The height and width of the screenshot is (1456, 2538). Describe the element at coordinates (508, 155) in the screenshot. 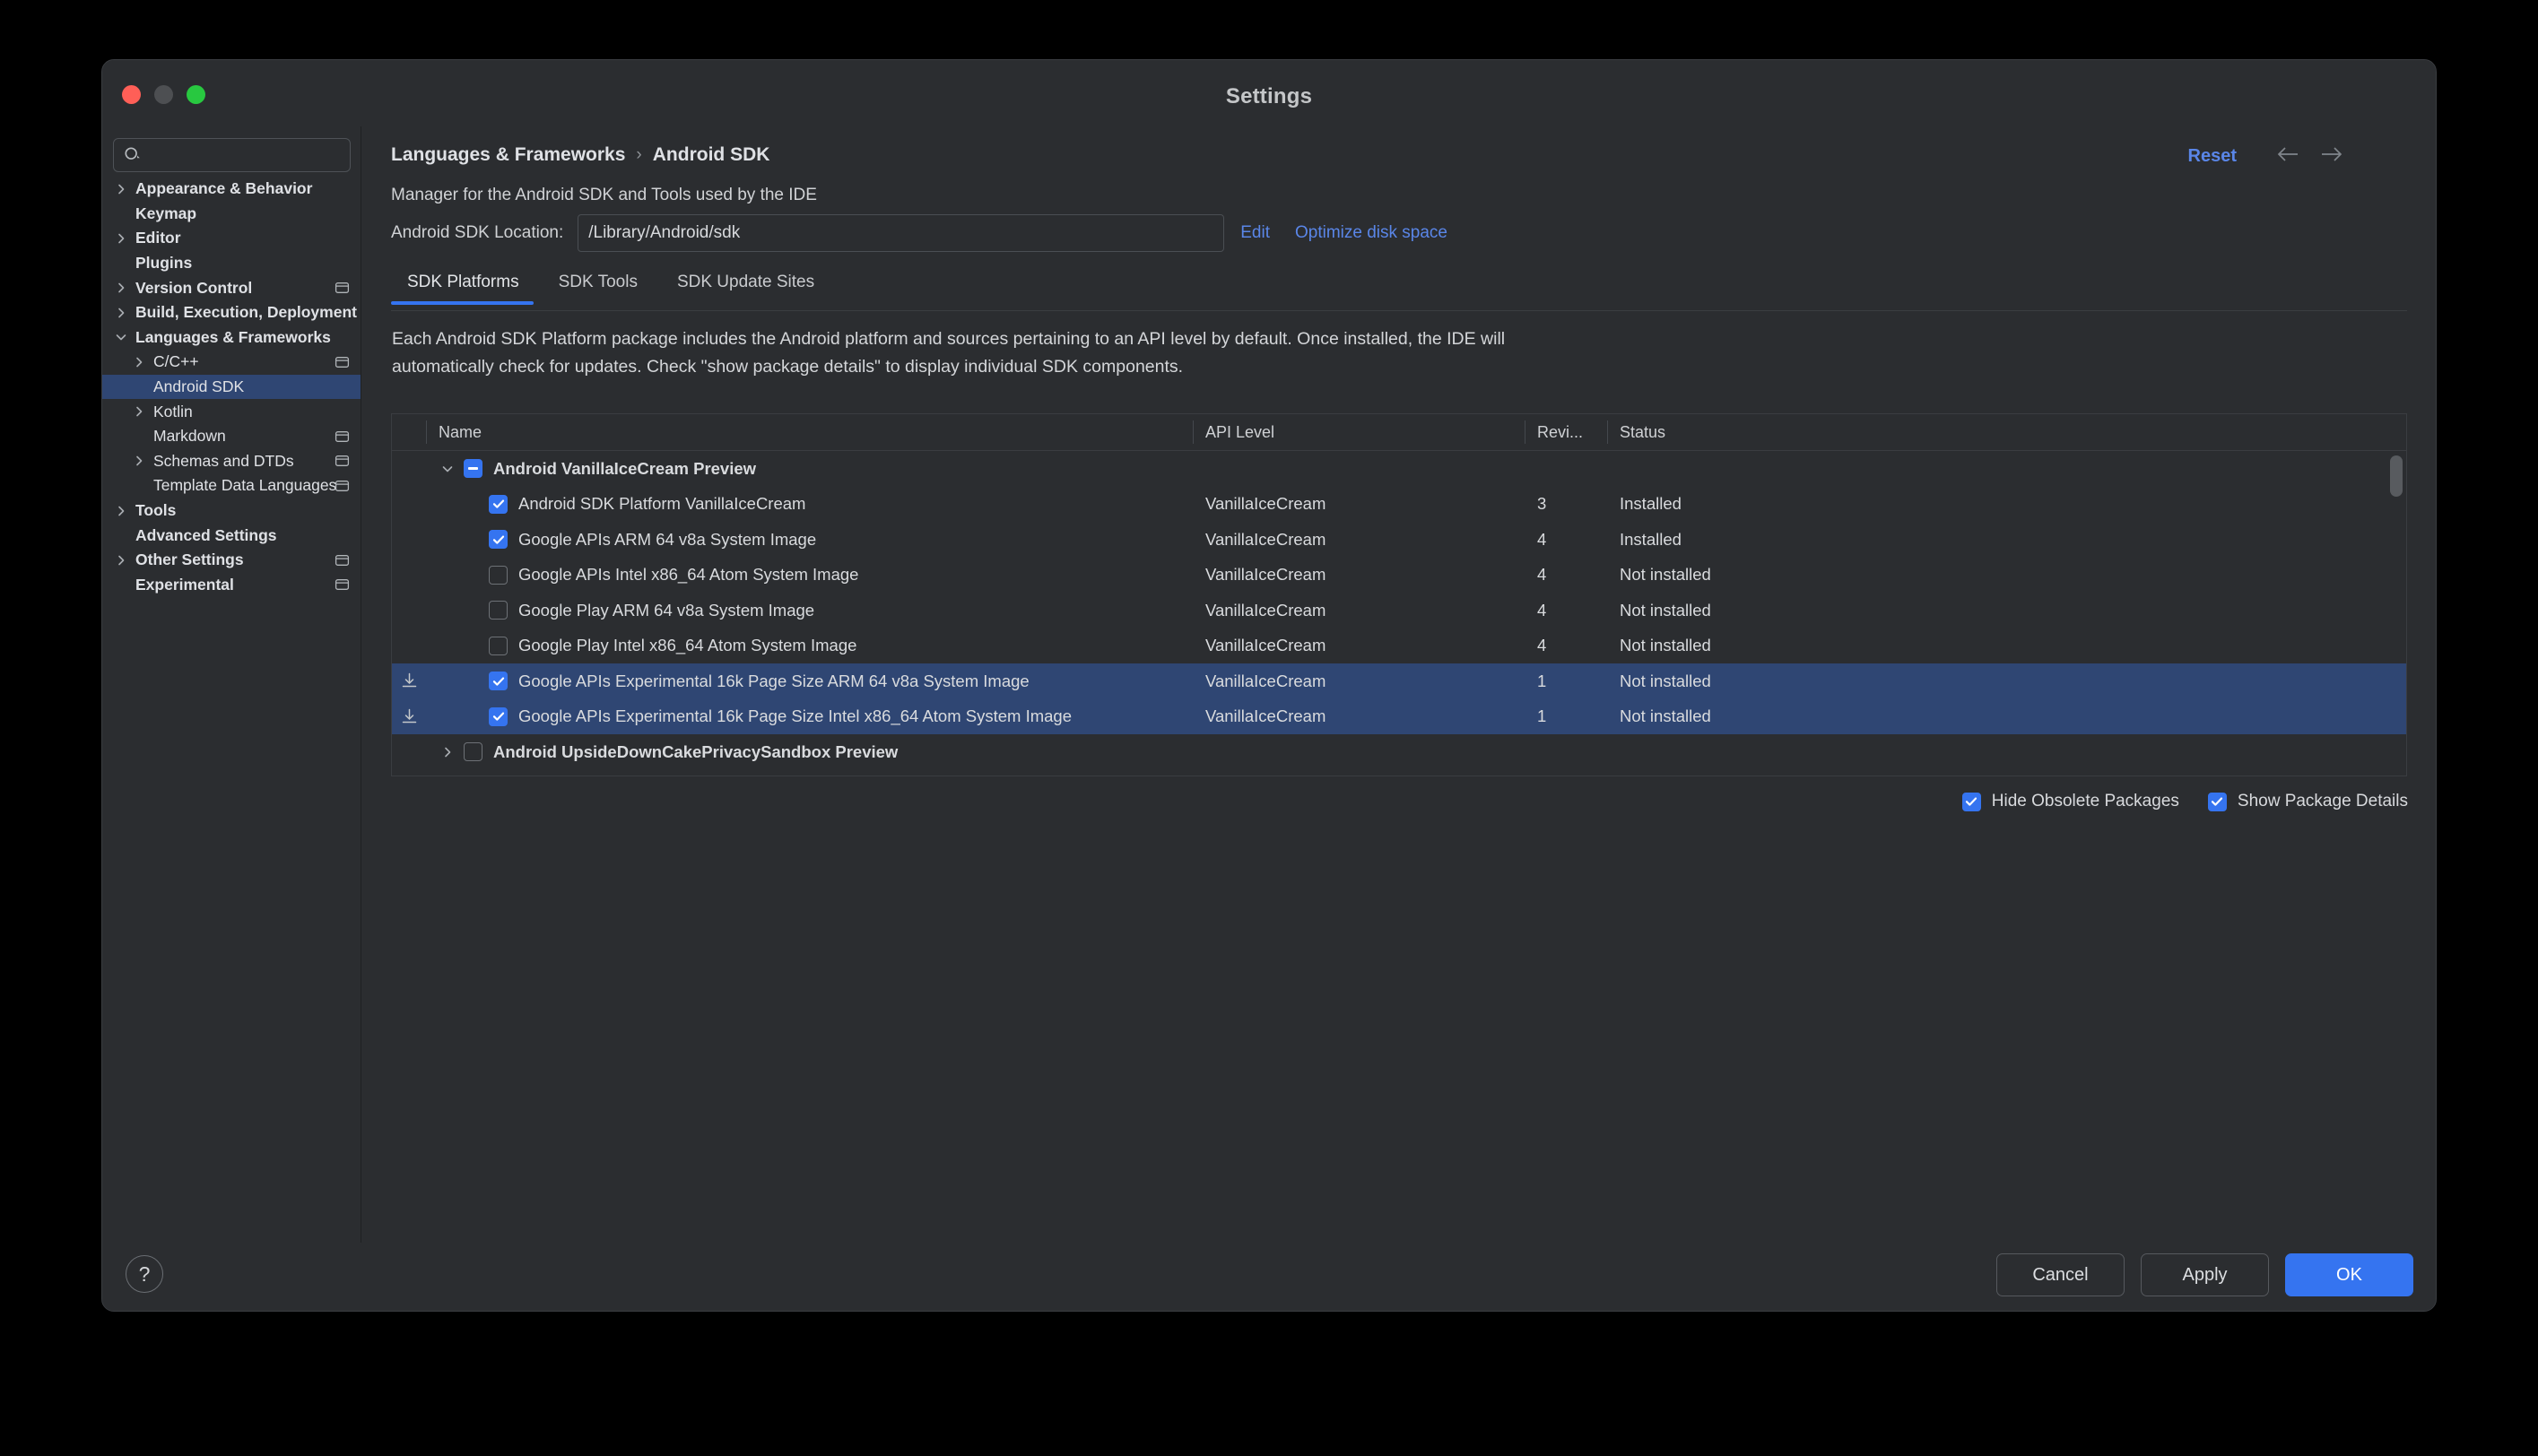

I see `breadcrumb-parent: Languages & Frameworks` at that location.